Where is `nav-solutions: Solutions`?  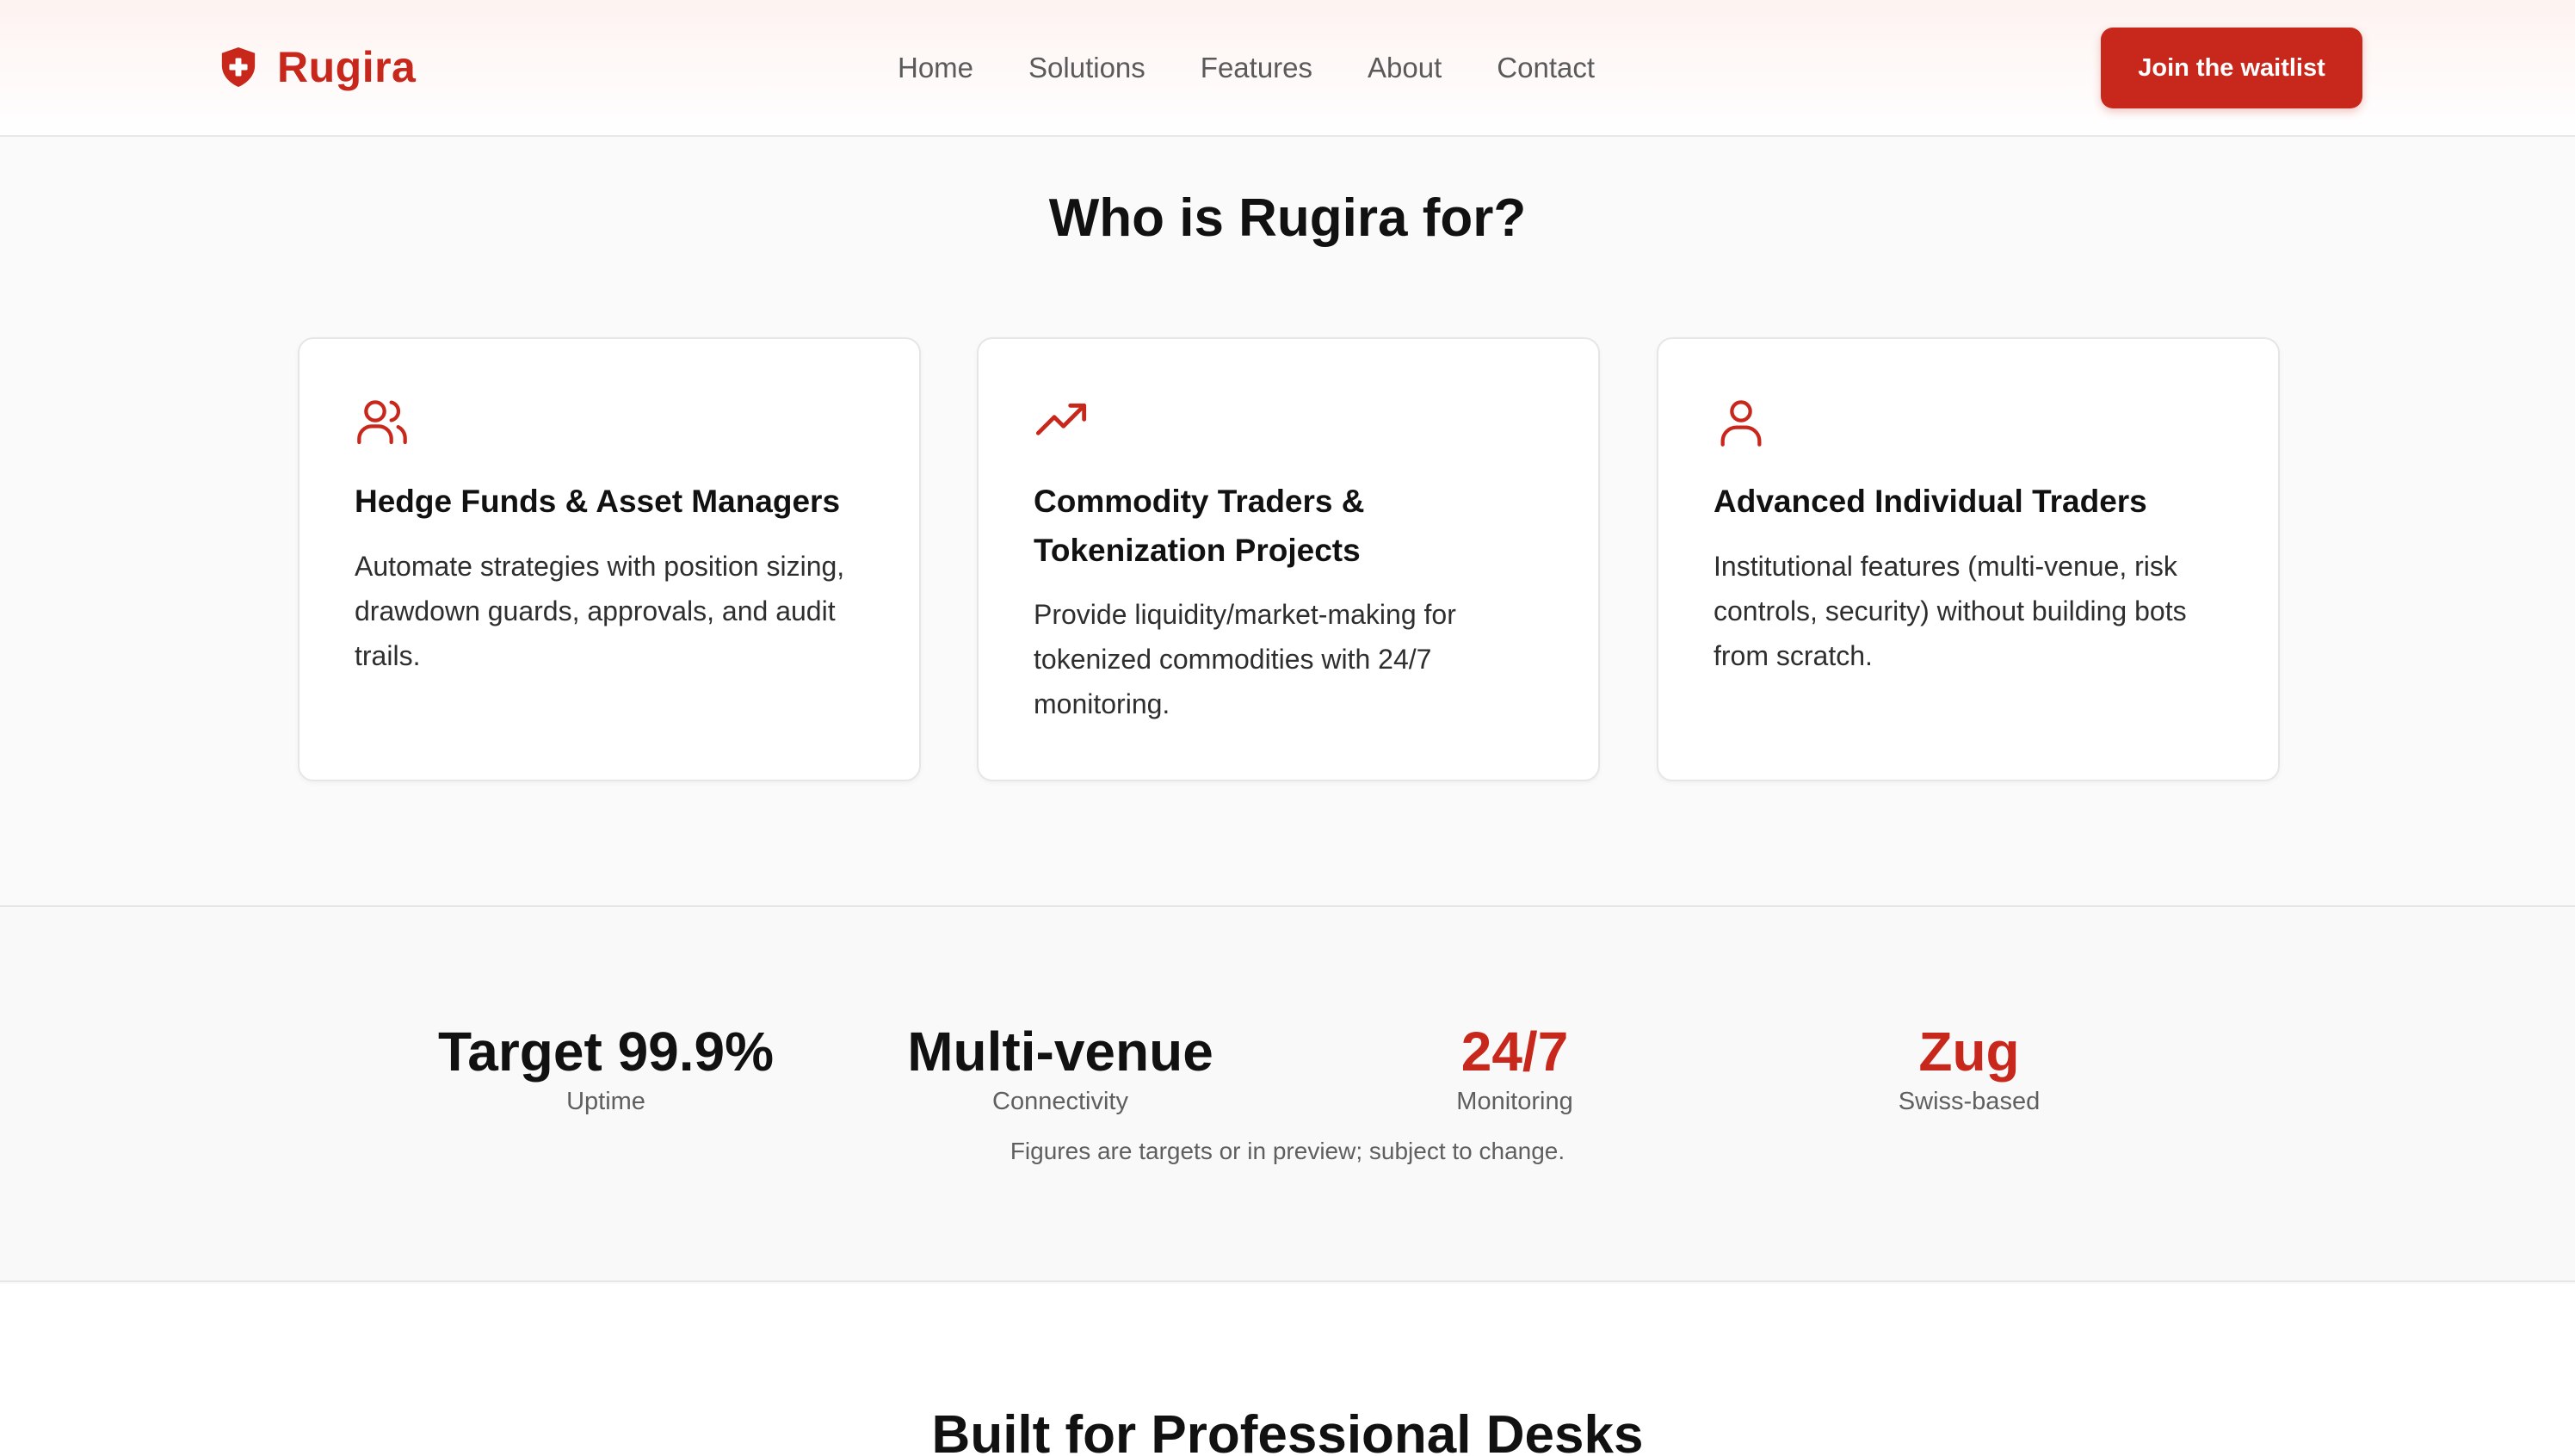
nav-solutions: Solutions is located at coordinates (1086, 68).